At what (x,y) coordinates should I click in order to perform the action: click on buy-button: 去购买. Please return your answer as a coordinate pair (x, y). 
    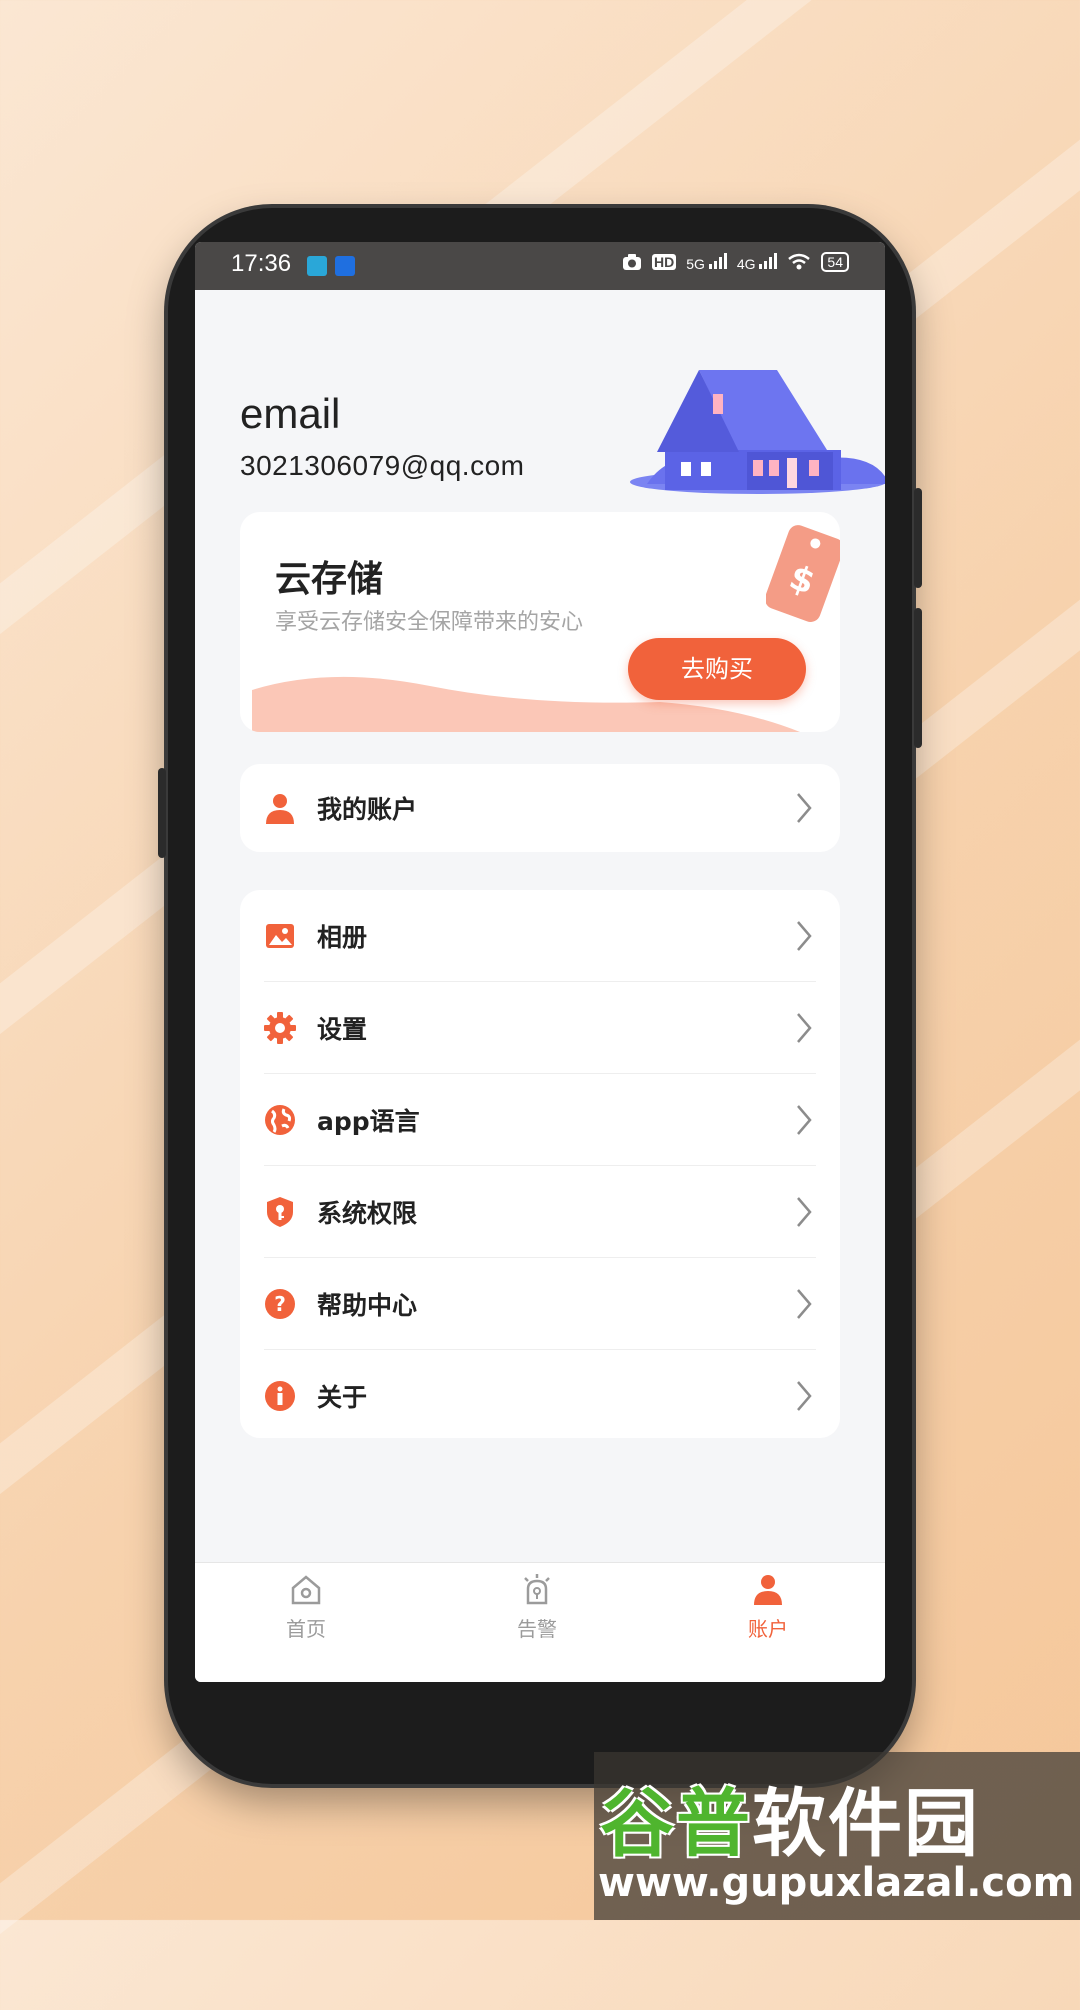
    Looking at the image, I should click on (717, 669).